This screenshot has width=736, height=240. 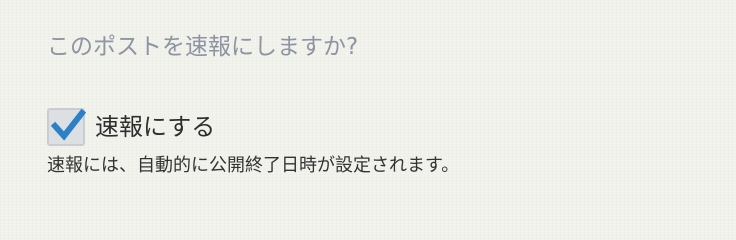 I want to click on breaking-news-checkbox, so click(x=66, y=127).